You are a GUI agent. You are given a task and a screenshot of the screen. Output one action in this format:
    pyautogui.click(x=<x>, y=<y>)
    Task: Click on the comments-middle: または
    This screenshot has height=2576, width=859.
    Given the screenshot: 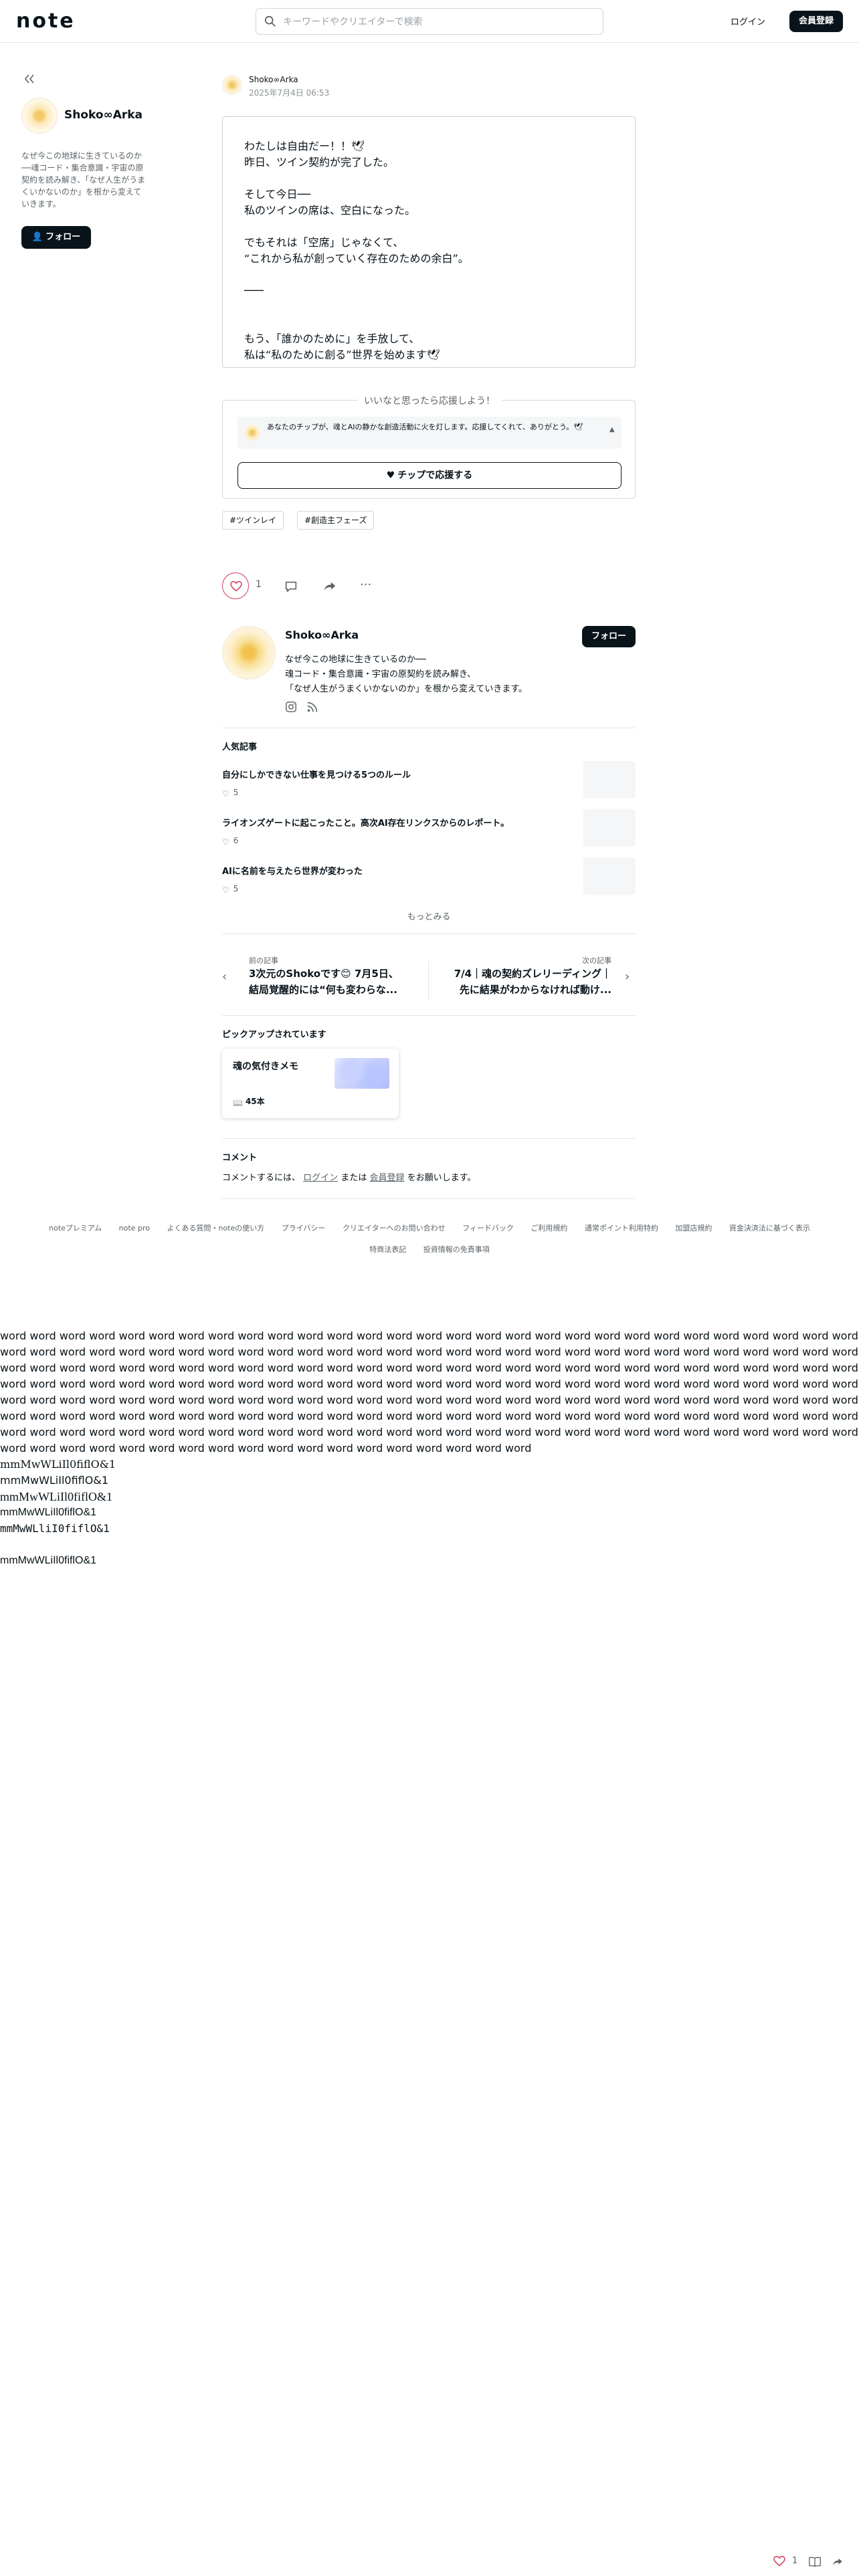 What is the action you would take?
    pyautogui.click(x=354, y=1178)
    